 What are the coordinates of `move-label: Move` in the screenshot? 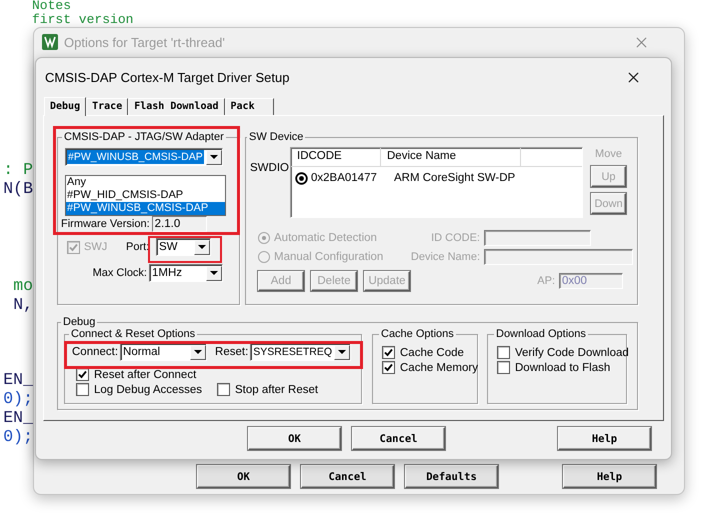 It's located at (608, 154).